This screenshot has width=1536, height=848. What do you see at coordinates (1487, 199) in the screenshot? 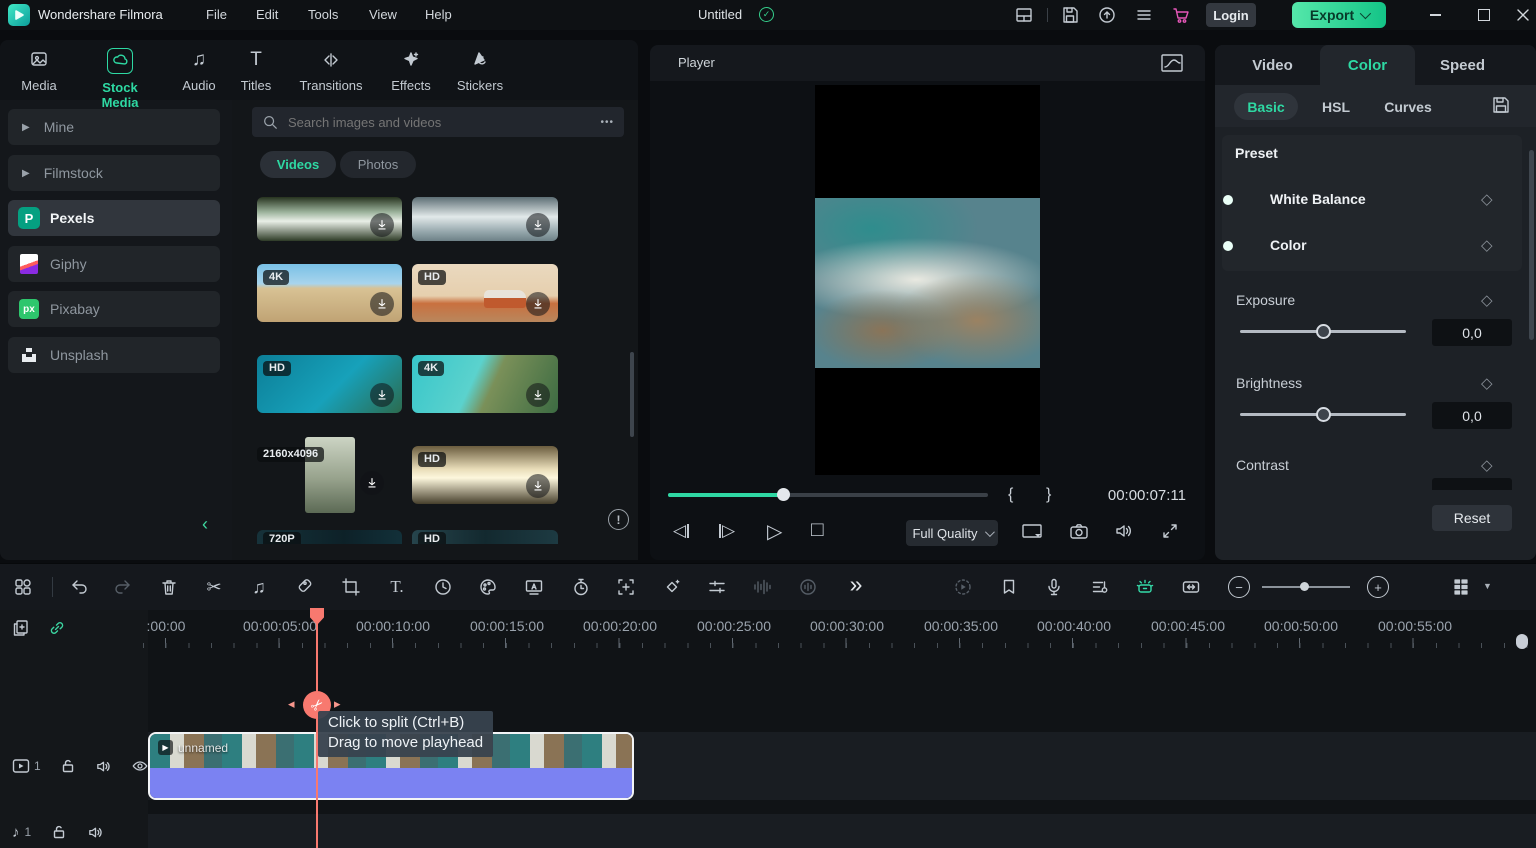
I see `white-balance-keyframe-icon: ◇` at bounding box center [1487, 199].